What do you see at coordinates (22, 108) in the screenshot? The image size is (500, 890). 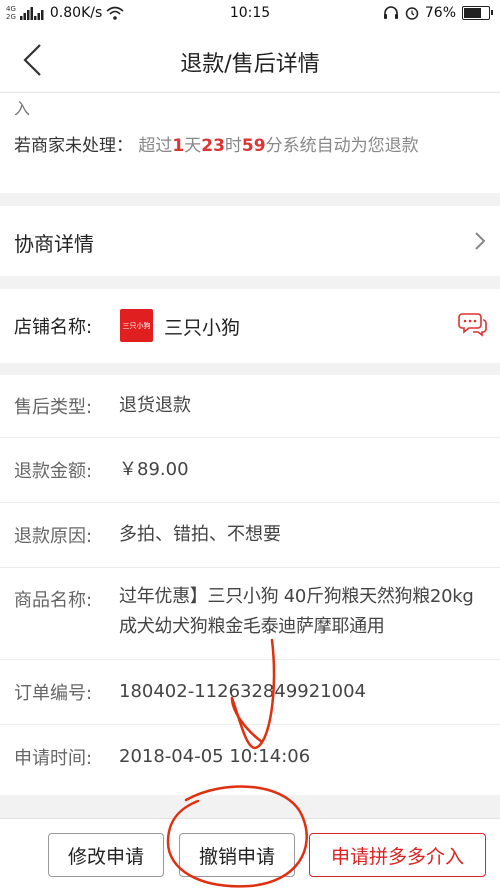 I see `notice-tail-text: 入` at bounding box center [22, 108].